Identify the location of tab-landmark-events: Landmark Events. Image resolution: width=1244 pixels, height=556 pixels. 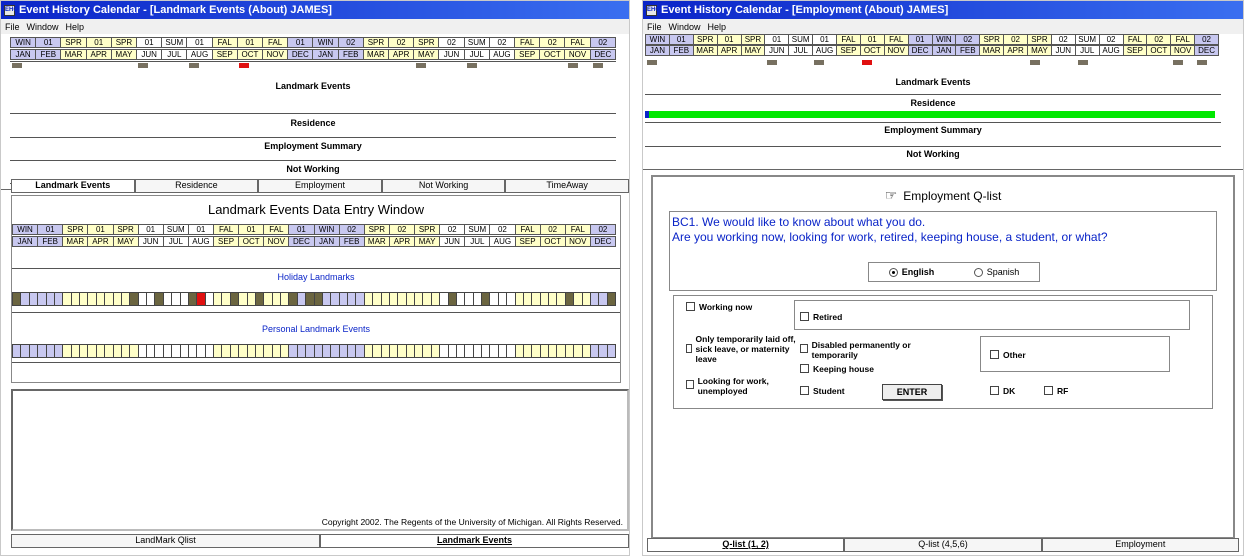
(73, 186).